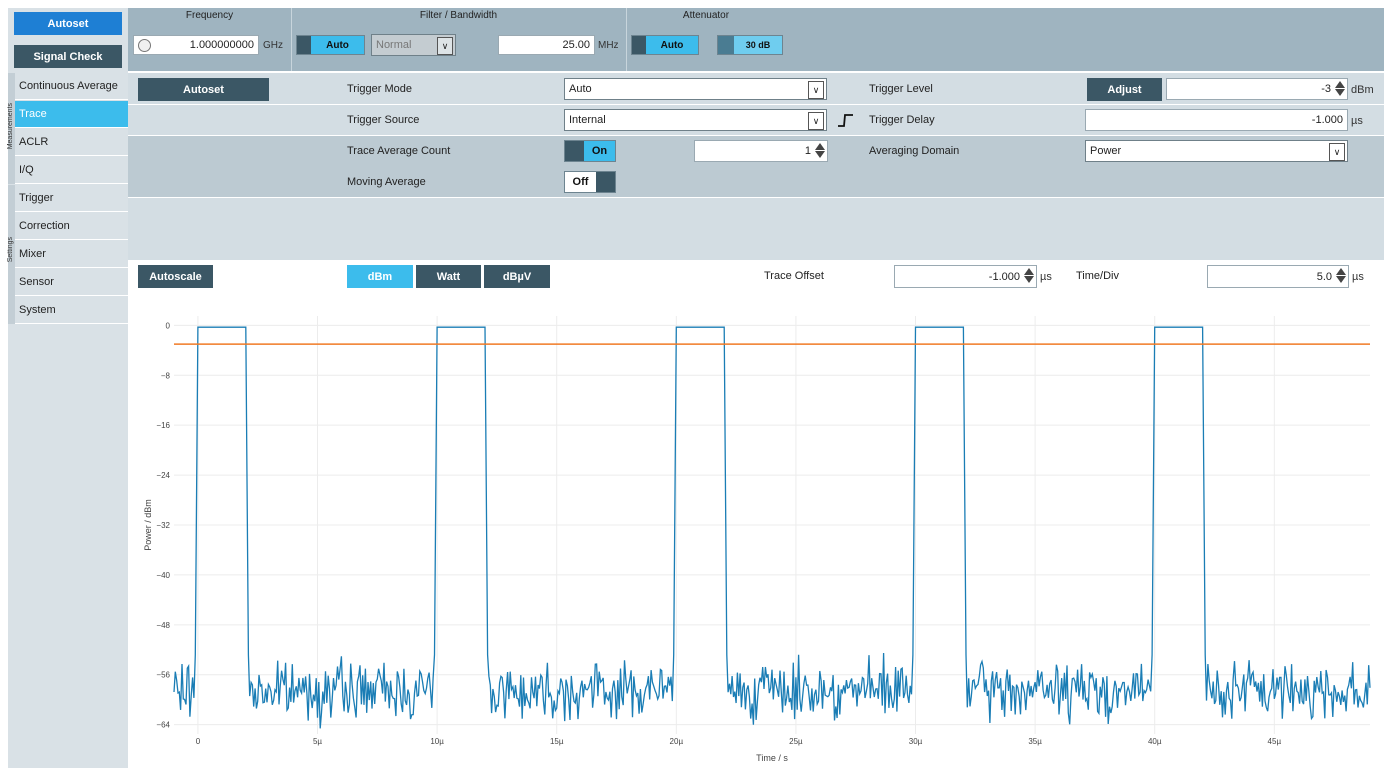 The image size is (1384, 768). I want to click on trigger-mode-value: Auto, so click(580, 89).